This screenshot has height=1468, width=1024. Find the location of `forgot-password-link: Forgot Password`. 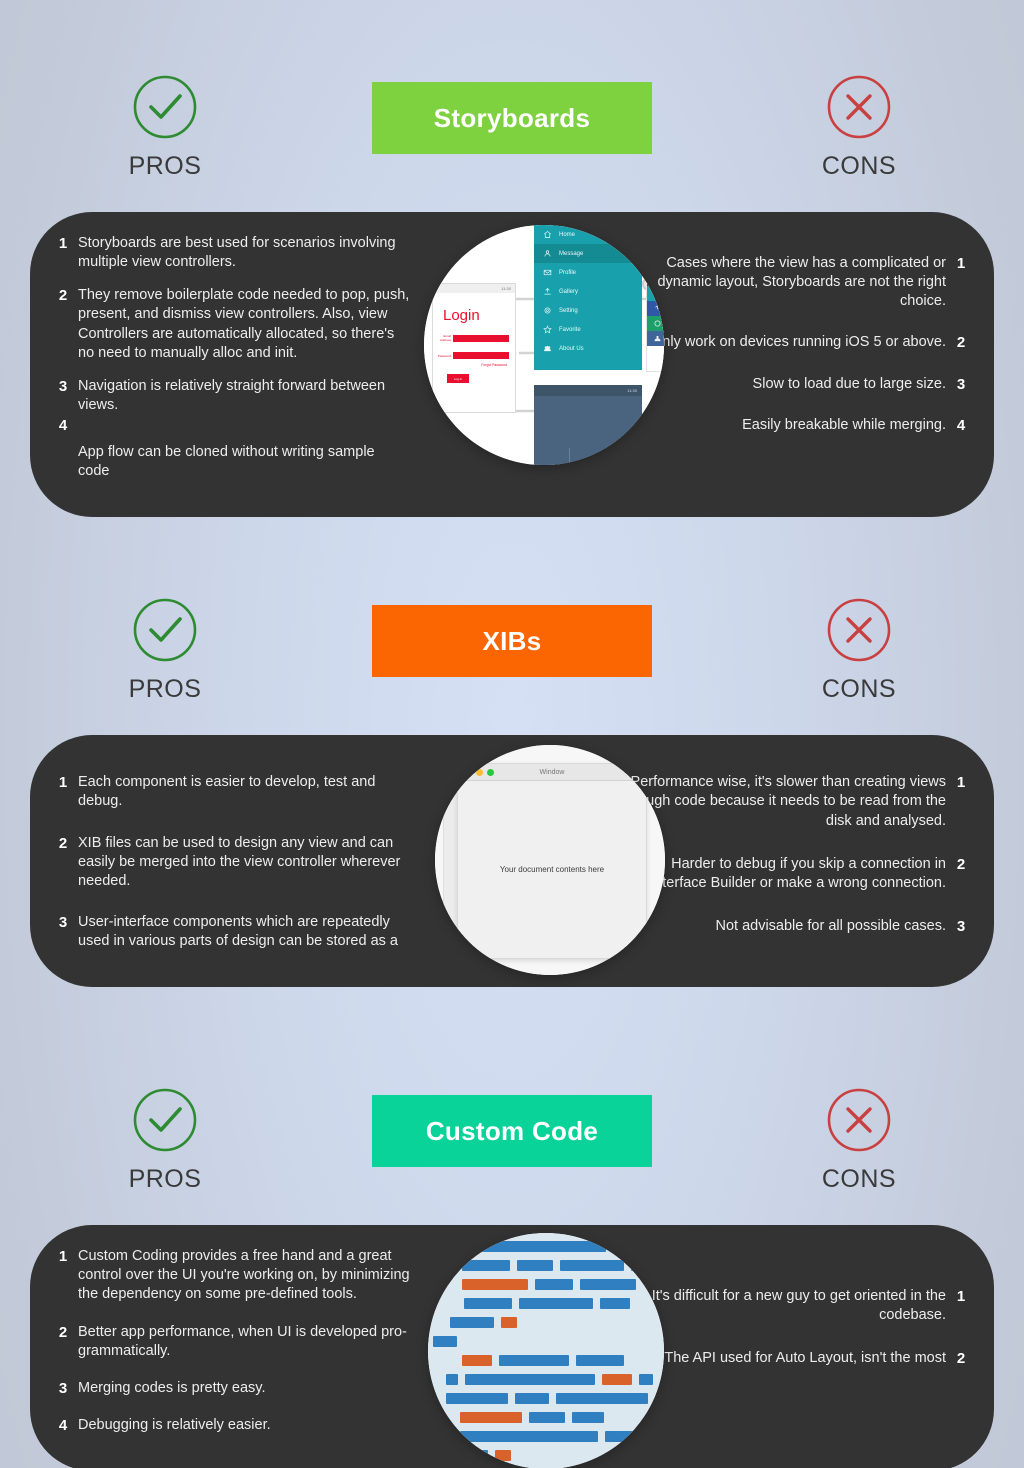

forgot-password-link: Forgot Password is located at coordinates (470, 365).